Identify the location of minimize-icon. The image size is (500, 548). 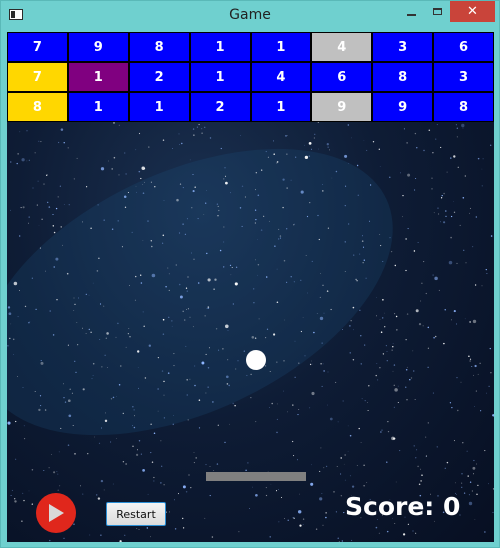
(411, 14).